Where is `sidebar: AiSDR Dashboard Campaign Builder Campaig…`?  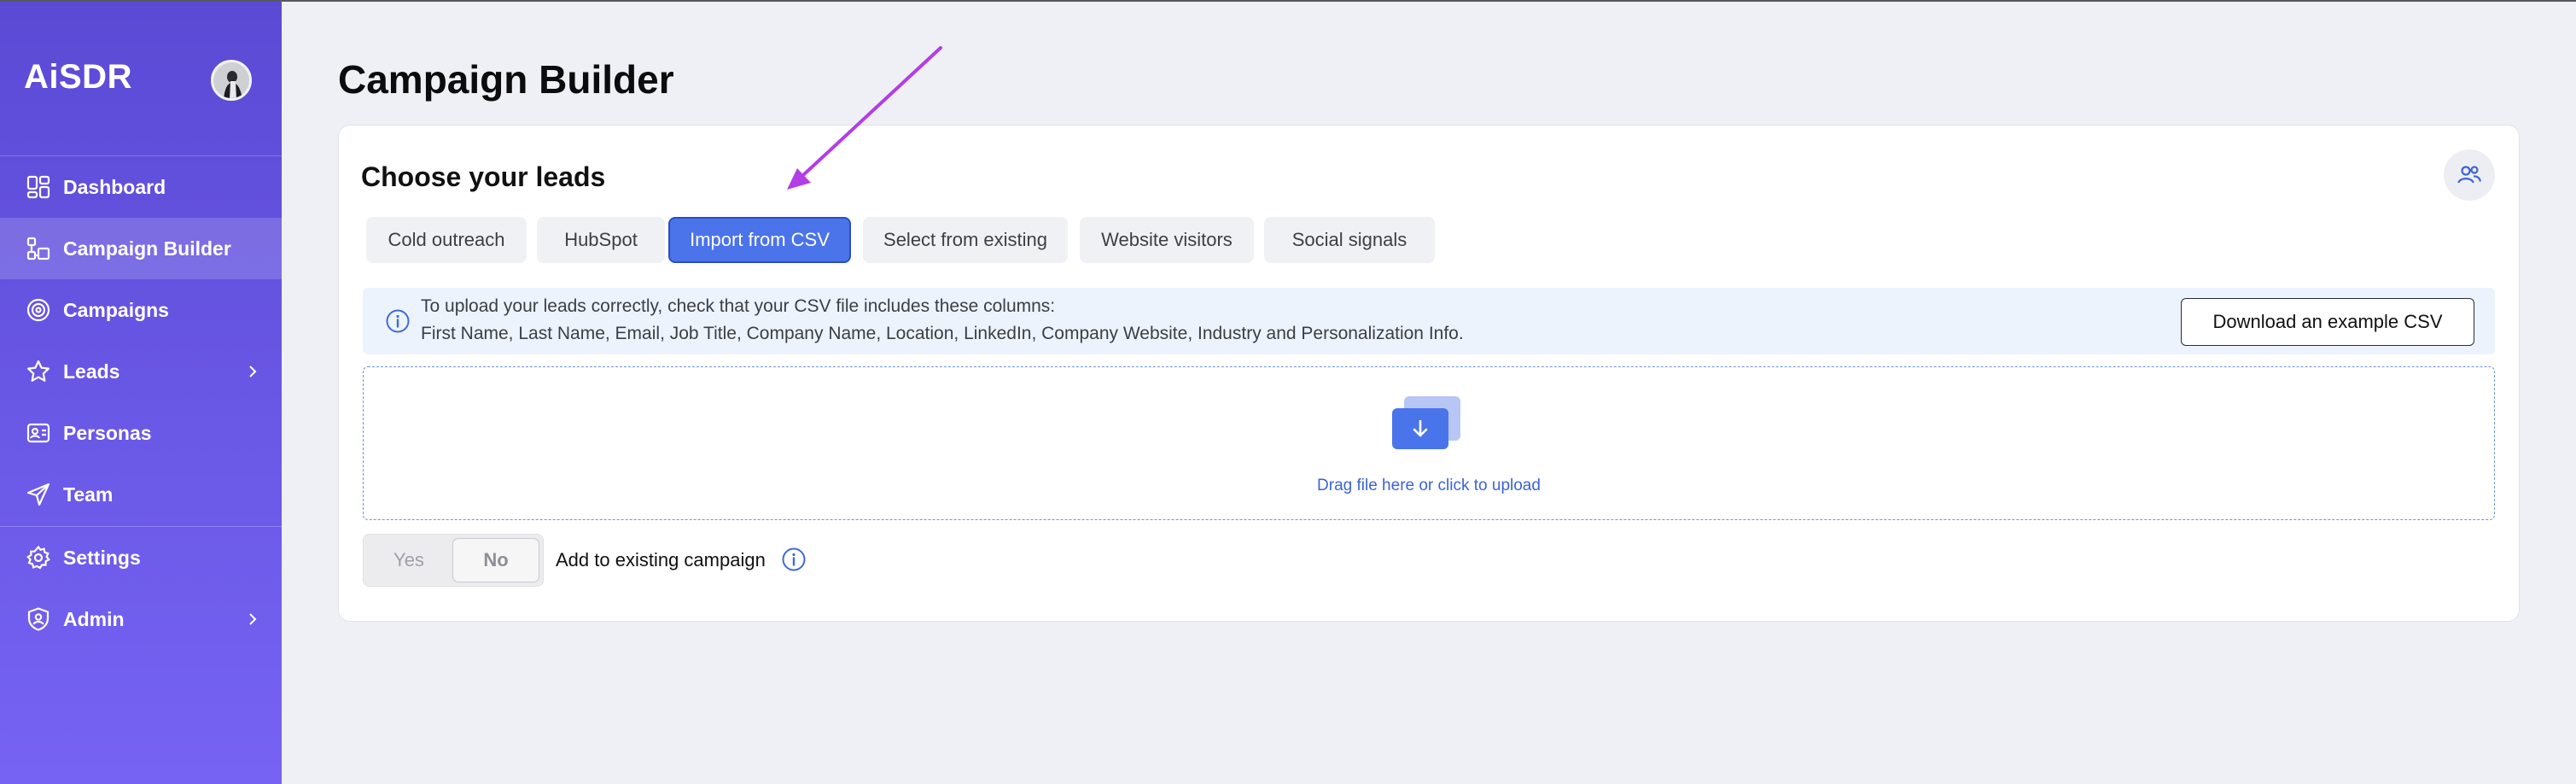
sidebar: AiSDR Dashboard Campaign Builder Campaig… is located at coordinates (141, 392).